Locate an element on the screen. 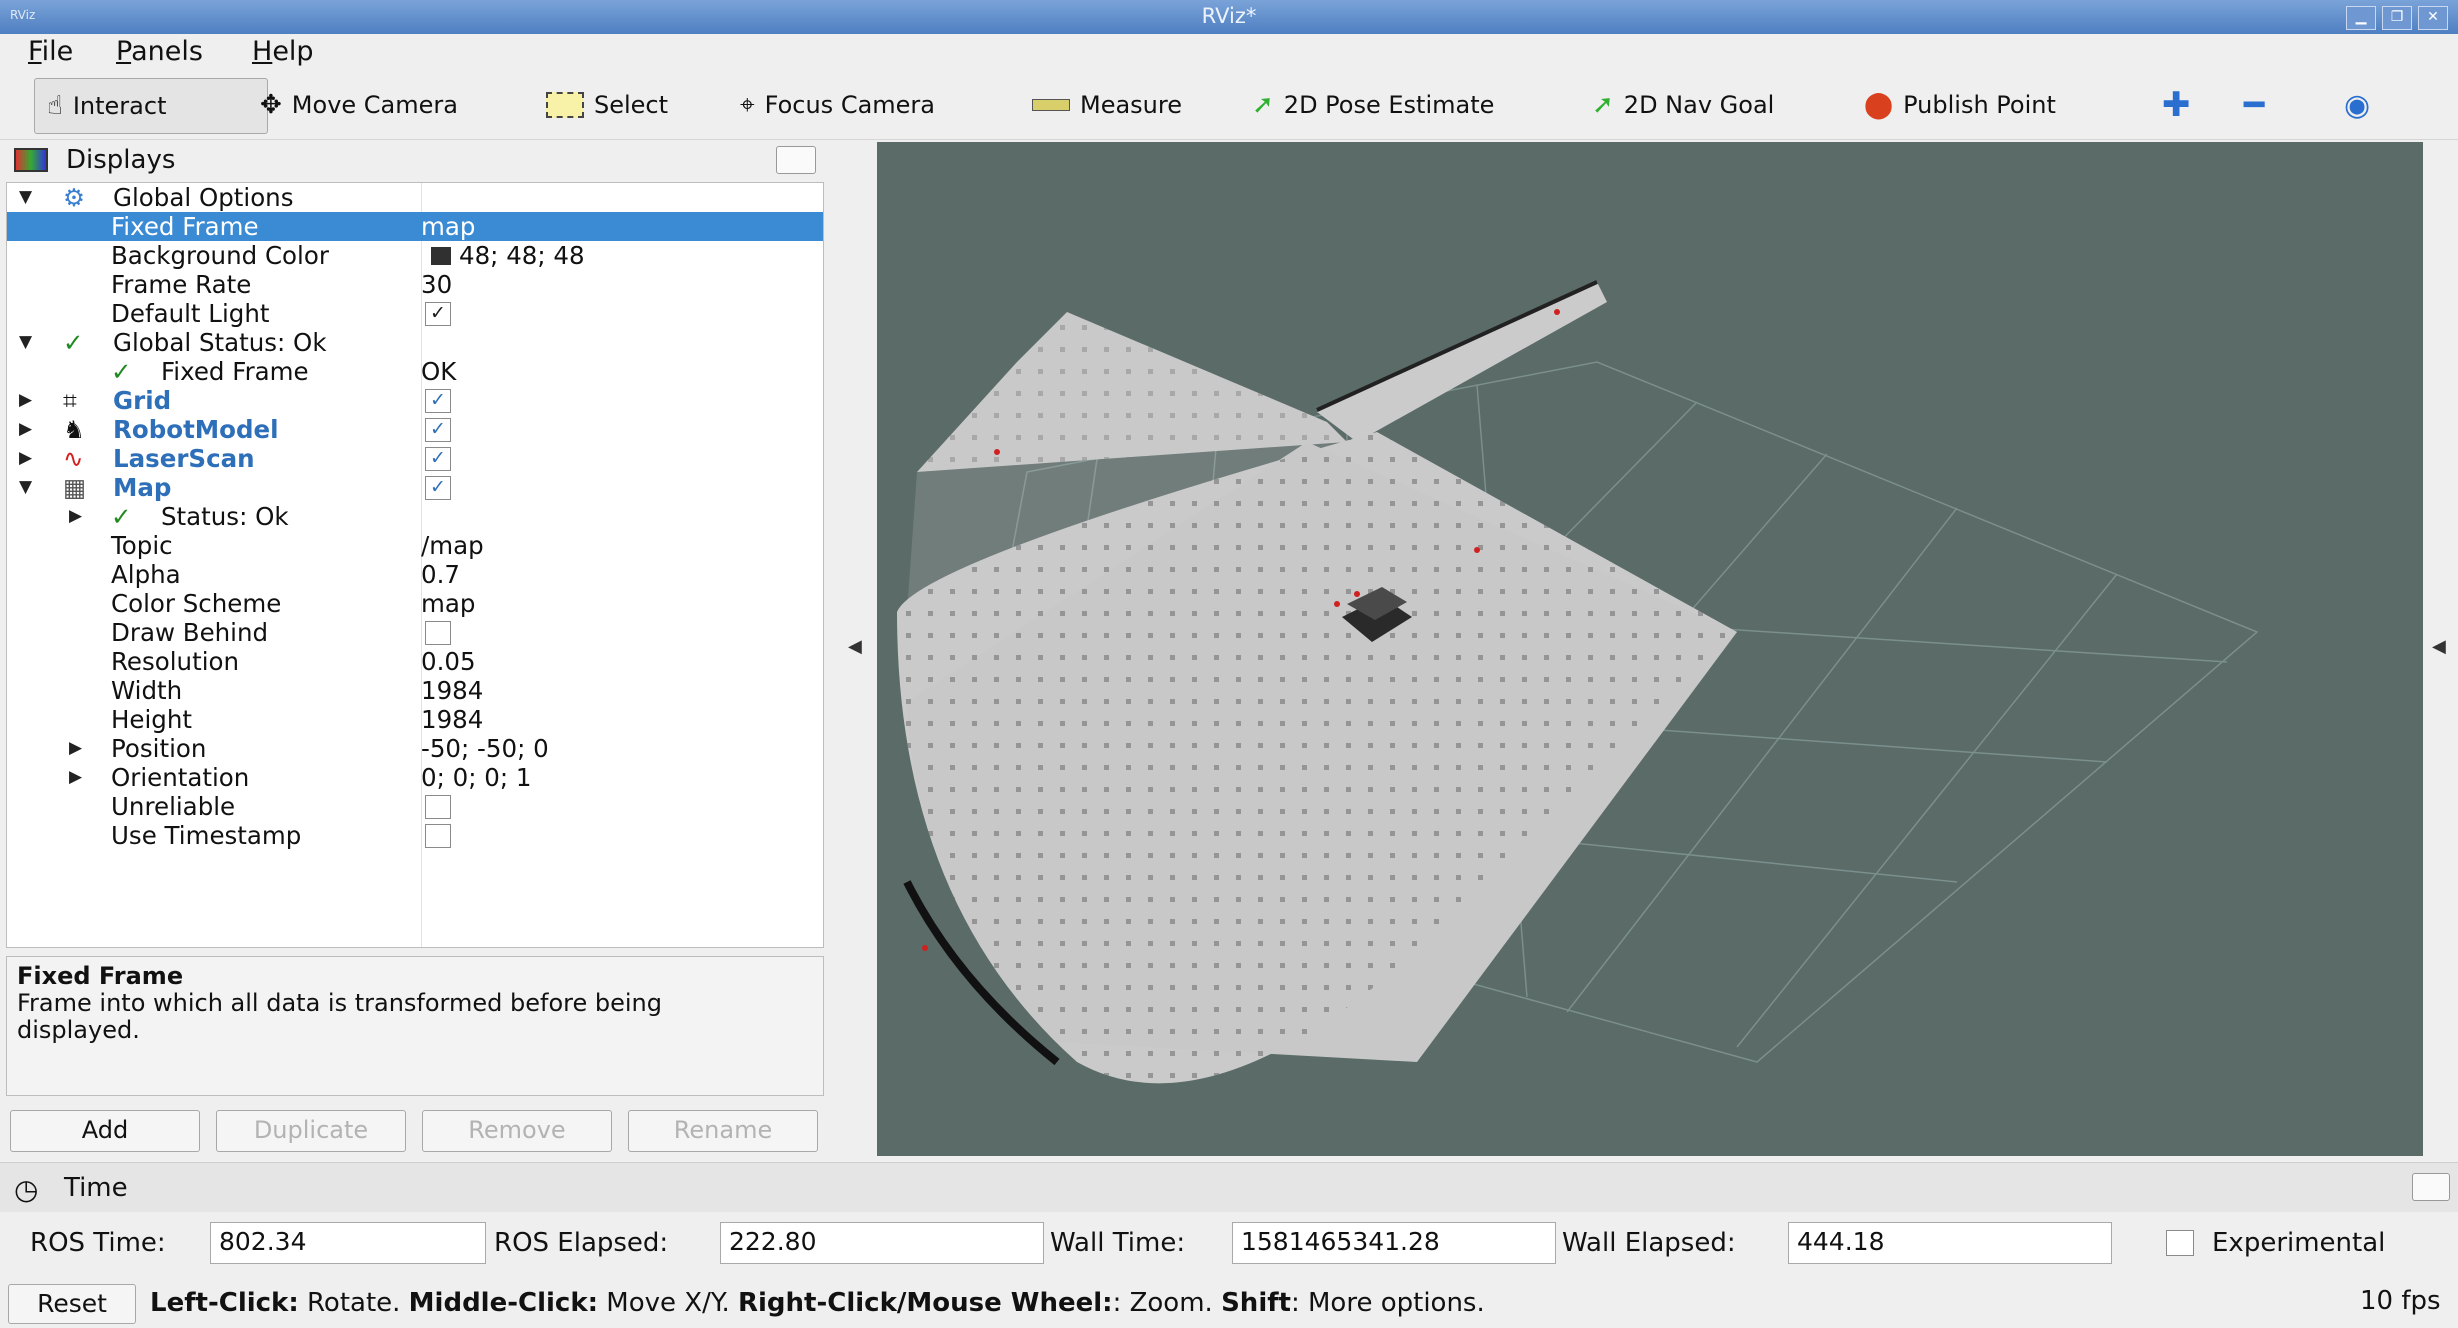 This screenshot has width=2458, height=1328. color-swatch is located at coordinates (441, 256).